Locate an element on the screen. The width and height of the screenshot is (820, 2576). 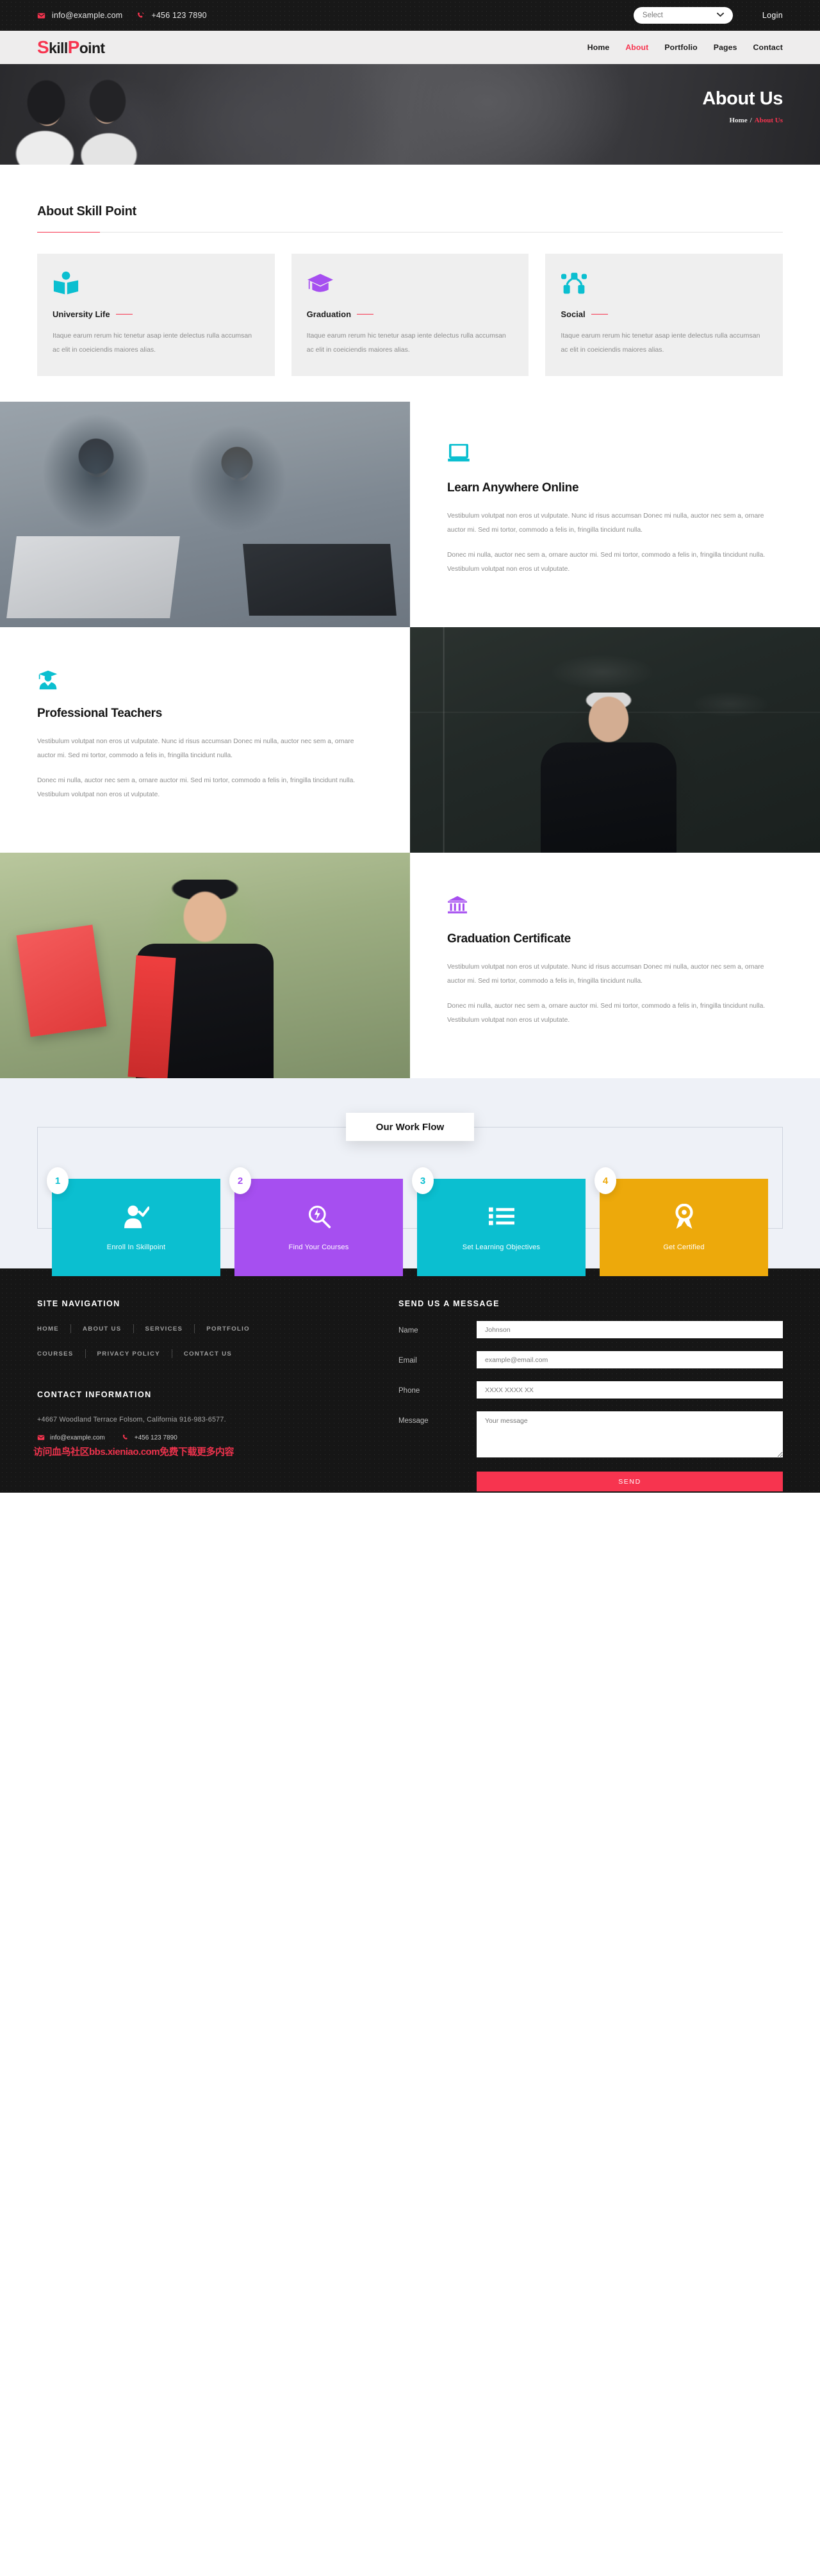
certificate-bank-icon is located at coordinates (608, 906).